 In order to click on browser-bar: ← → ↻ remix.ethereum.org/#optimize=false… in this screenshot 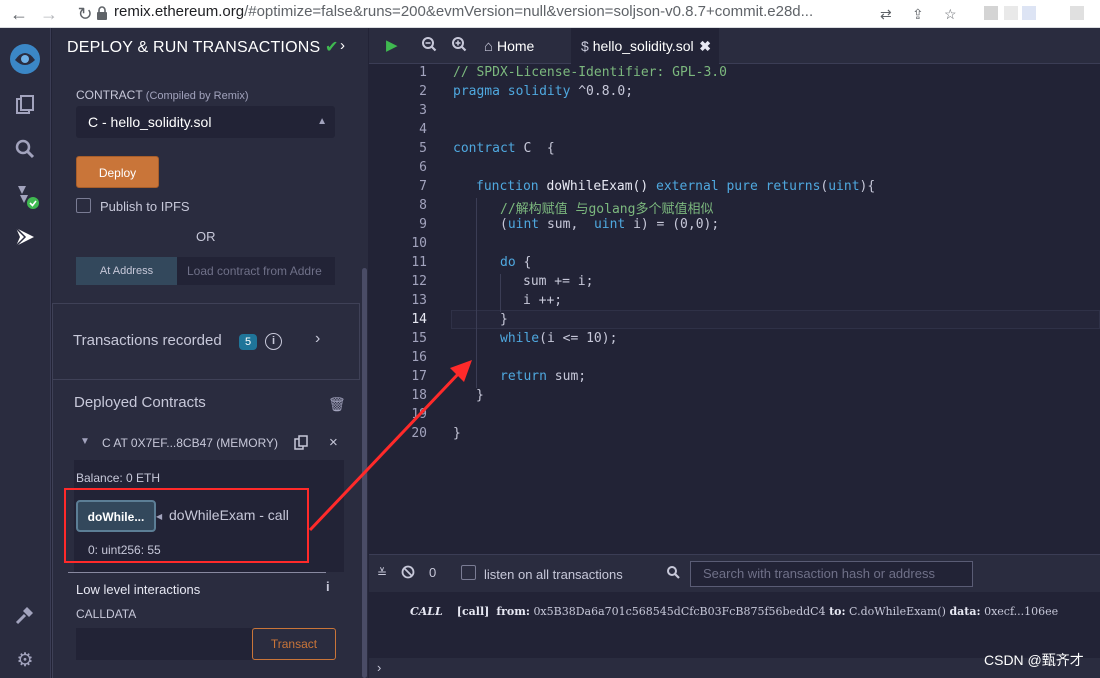, I will do `click(550, 14)`.